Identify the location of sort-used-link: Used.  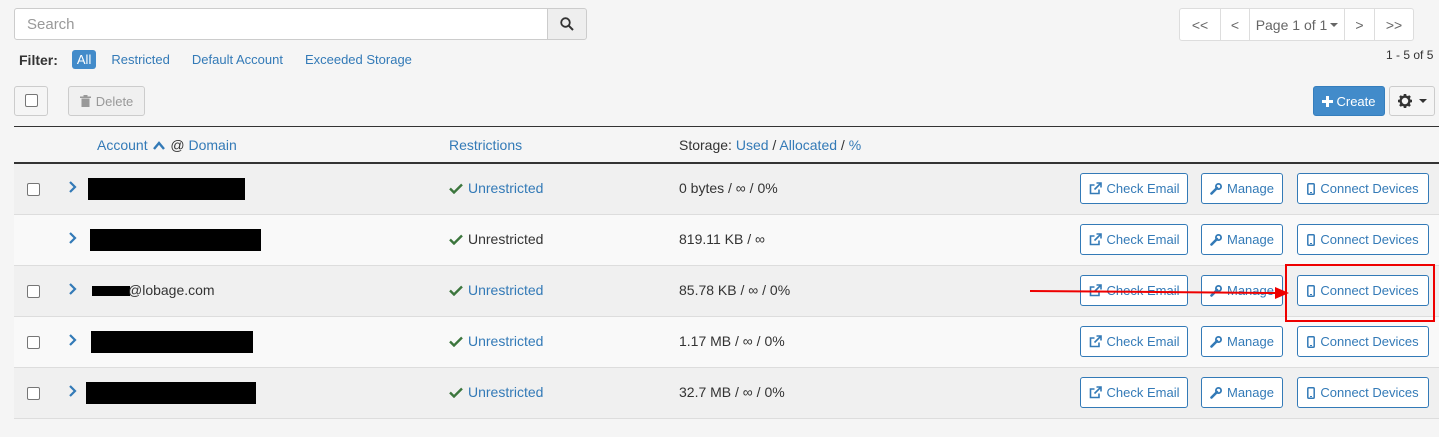
(752, 145).